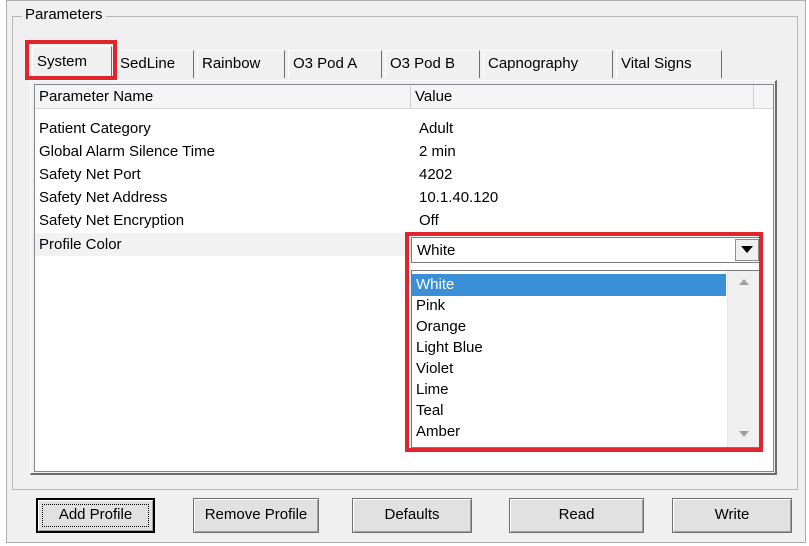 The width and height of the screenshot is (809, 546). I want to click on parameter-value: 2 min, so click(437, 151).